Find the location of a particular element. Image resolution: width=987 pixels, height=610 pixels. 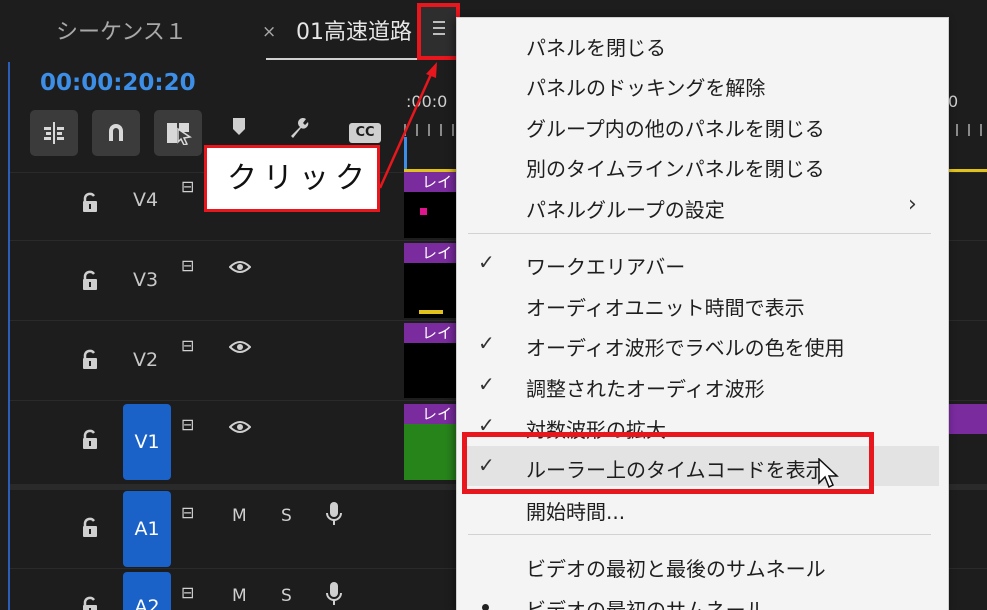

captions-icon: CC is located at coordinates (365, 133).